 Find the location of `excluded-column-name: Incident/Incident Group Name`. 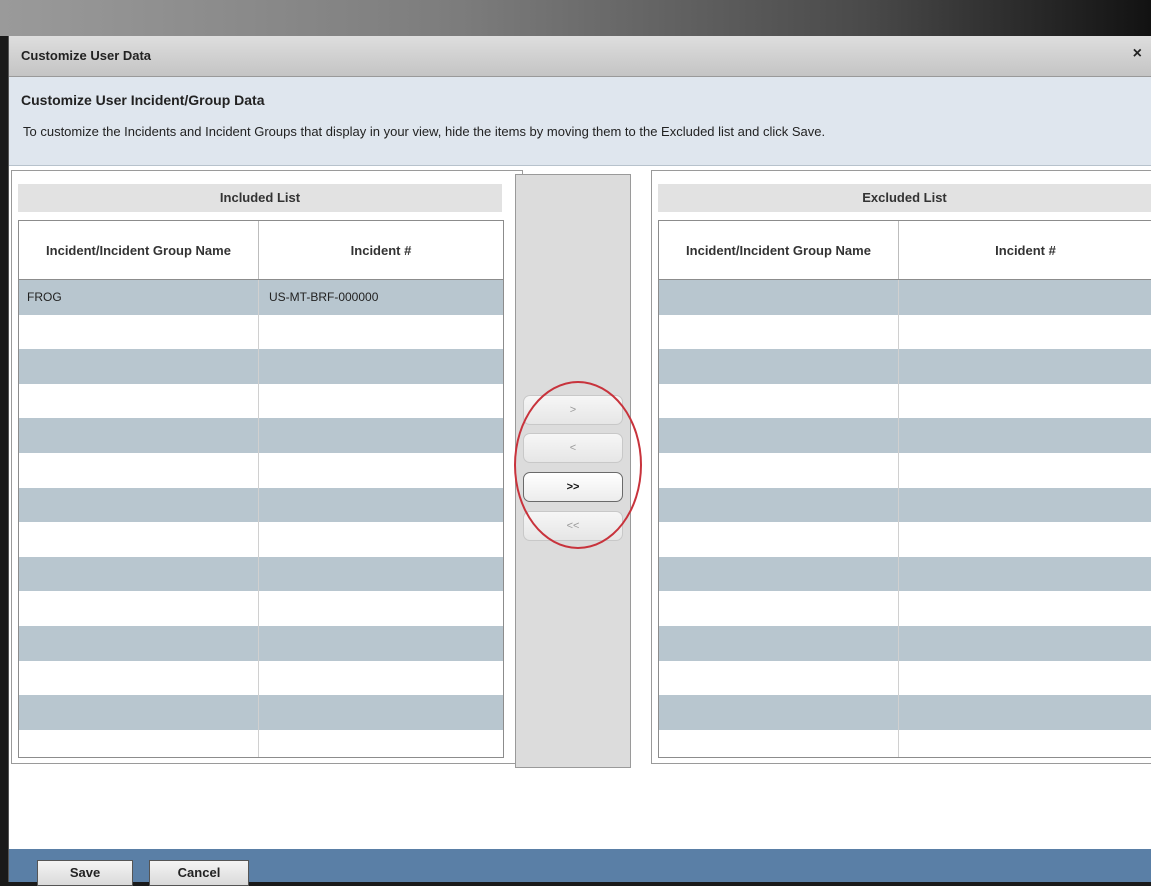

excluded-column-name: Incident/Incident Group Name is located at coordinates (779, 250).